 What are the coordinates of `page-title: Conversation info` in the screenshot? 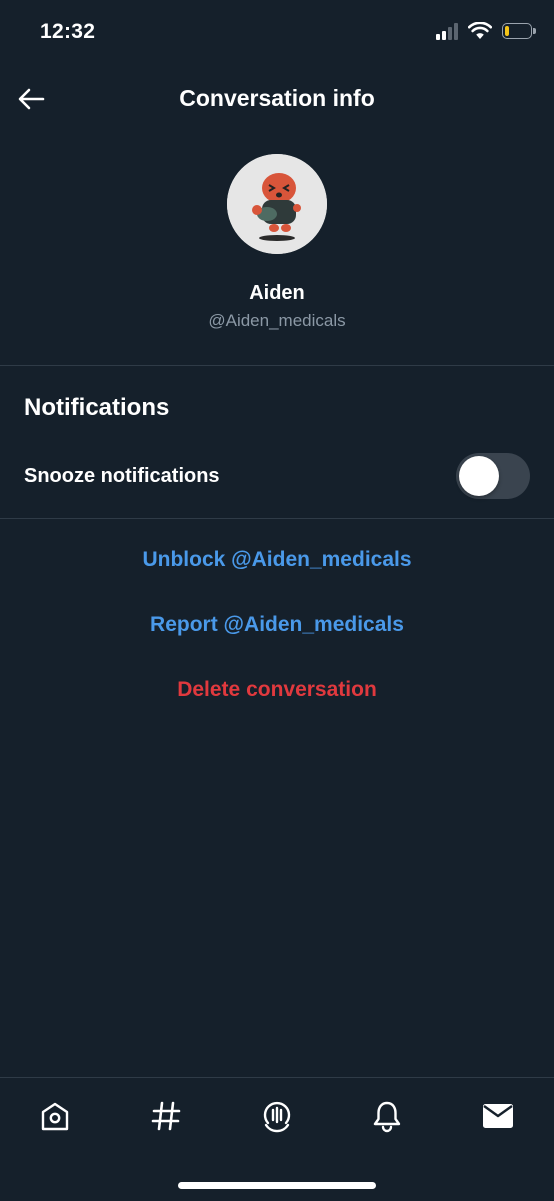 It's located at (277, 98).